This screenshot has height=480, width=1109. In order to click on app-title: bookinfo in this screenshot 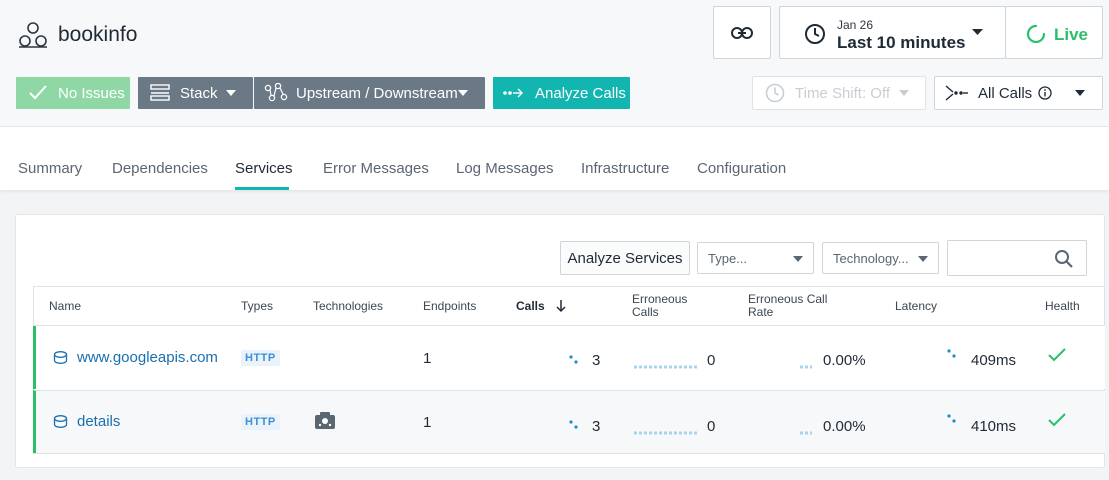, I will do `click(77, 35)`.